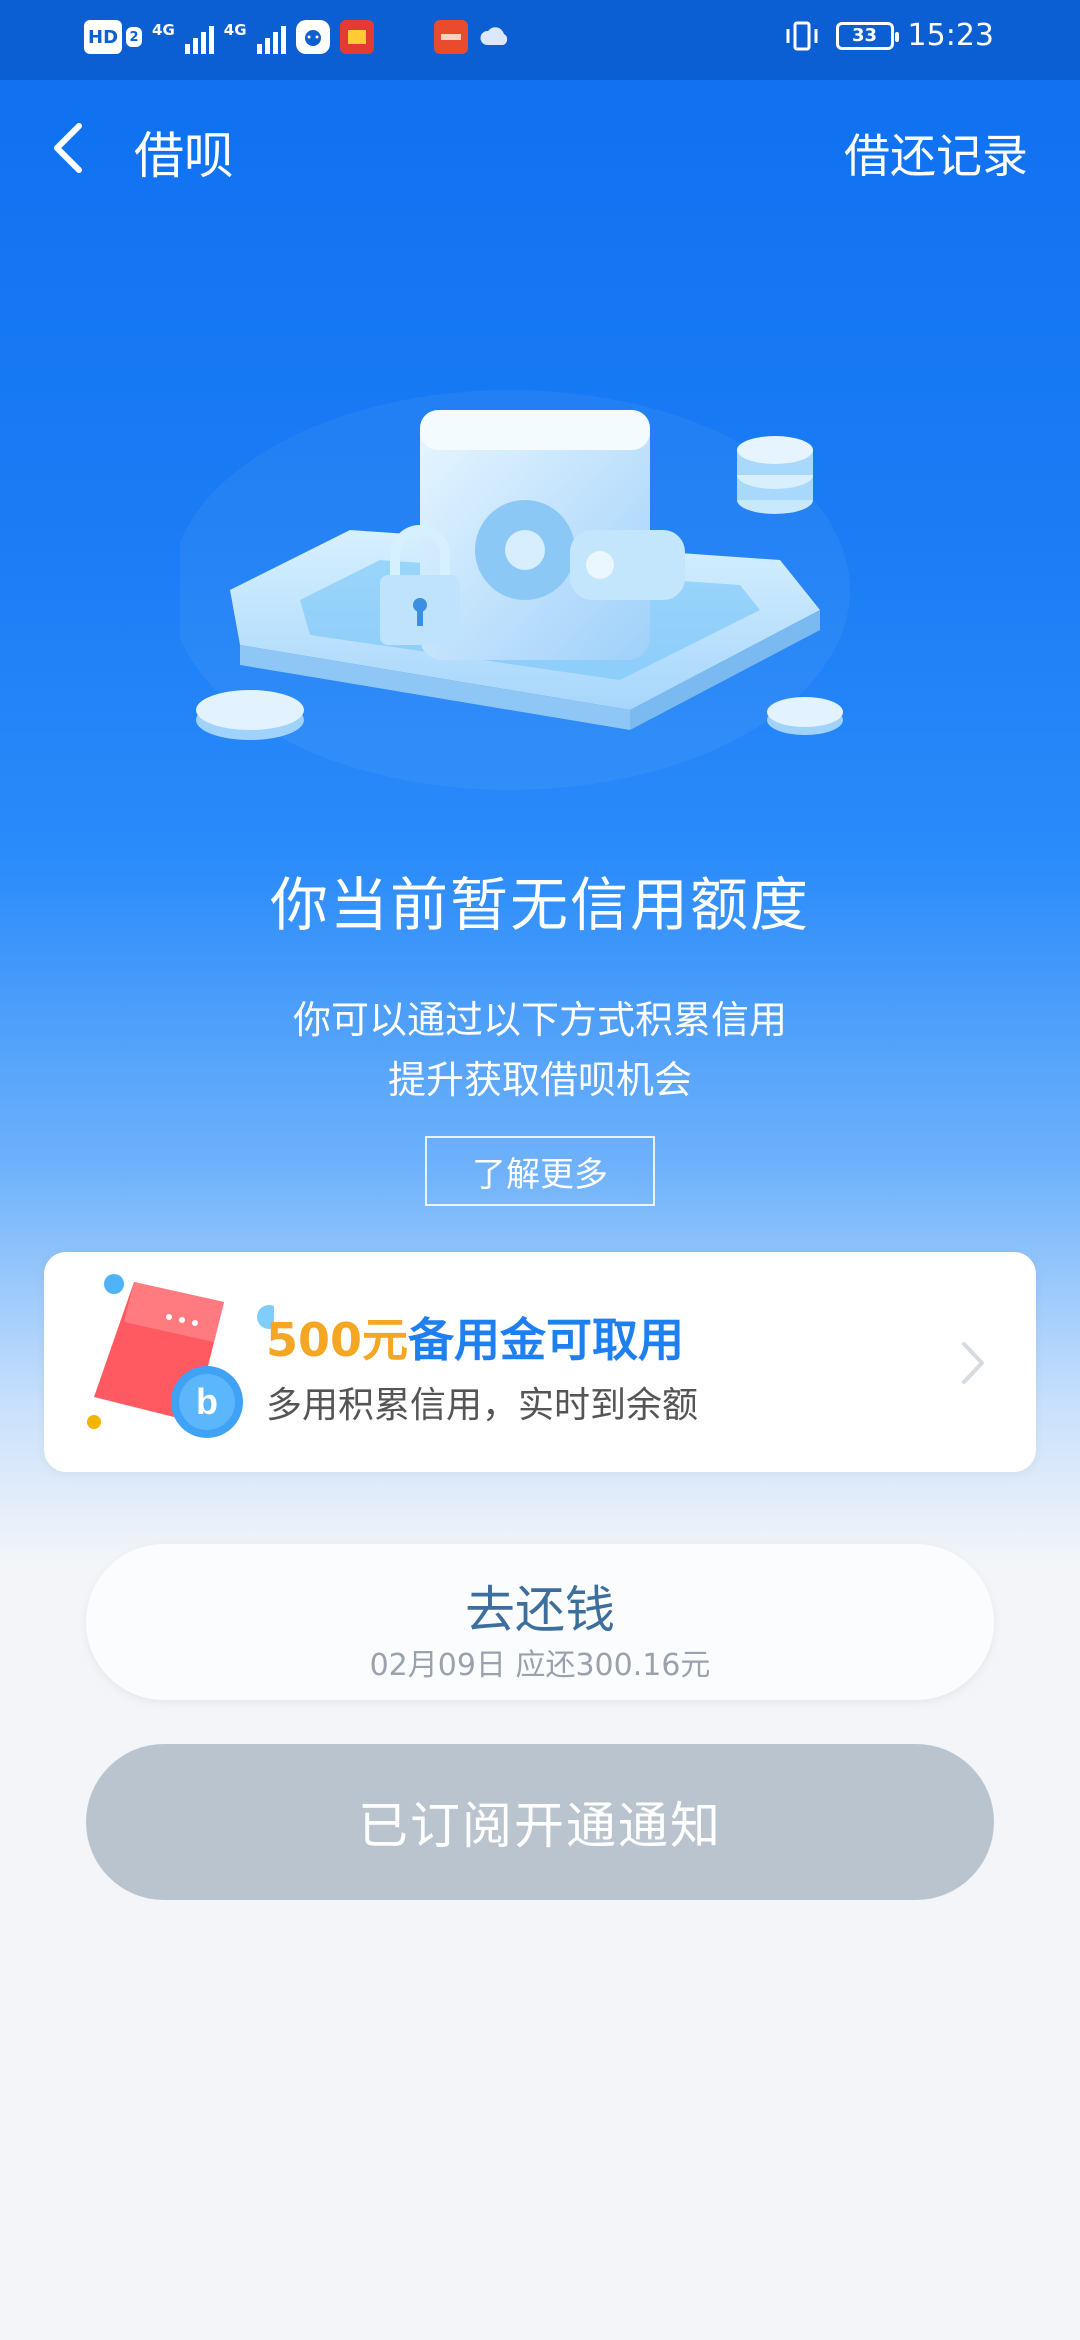  What do you see at coordinates (539, 1020) in the screenshot?
I see `hero-description-line: 你可以通过以下方式积累信用` at bounding box center [539, 1020].